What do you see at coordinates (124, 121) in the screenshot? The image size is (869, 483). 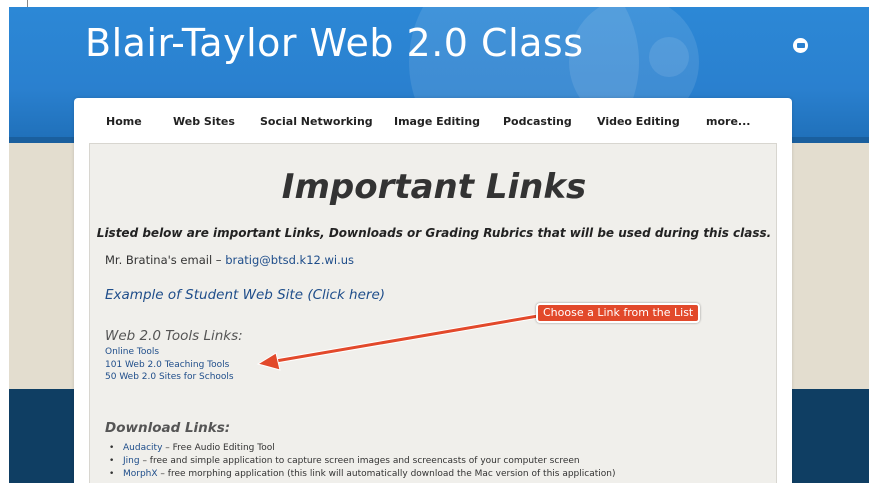 I see `nav-item-home: Home` at bounding box center [124, 121].